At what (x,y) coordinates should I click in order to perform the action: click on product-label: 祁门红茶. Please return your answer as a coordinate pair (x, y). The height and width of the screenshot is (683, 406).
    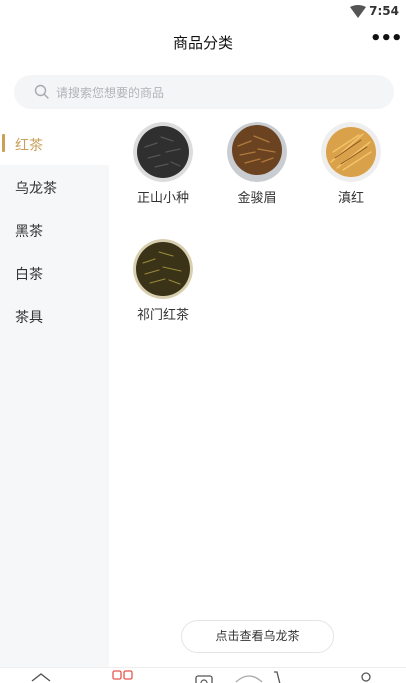
    Looking at the image, I should click on (162, 315).